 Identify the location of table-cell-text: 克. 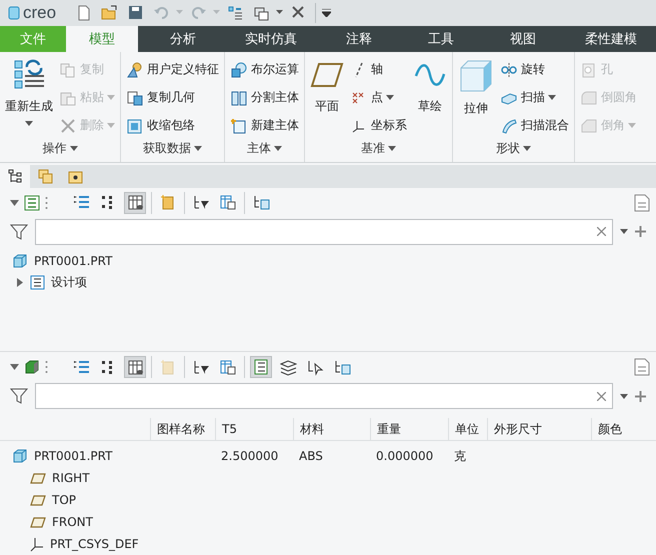
(460, 456).